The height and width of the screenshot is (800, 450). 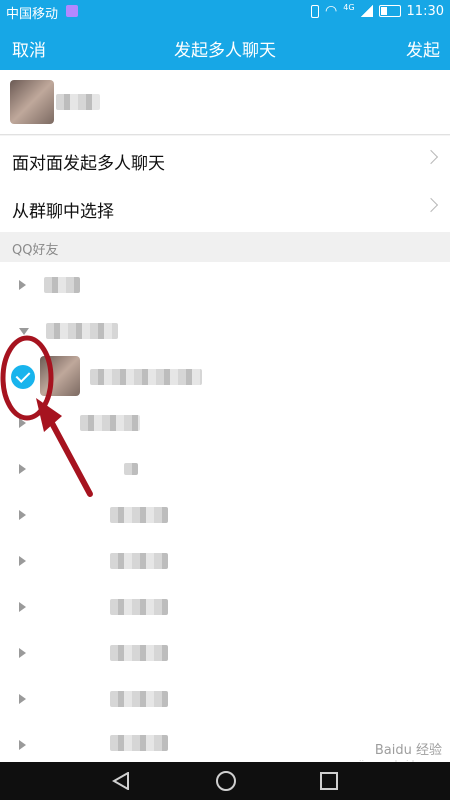 What do you see at coordinates (225, 247) in the screenshot?
I see `section-header: QQ好友` at bounding box center [225, 247].